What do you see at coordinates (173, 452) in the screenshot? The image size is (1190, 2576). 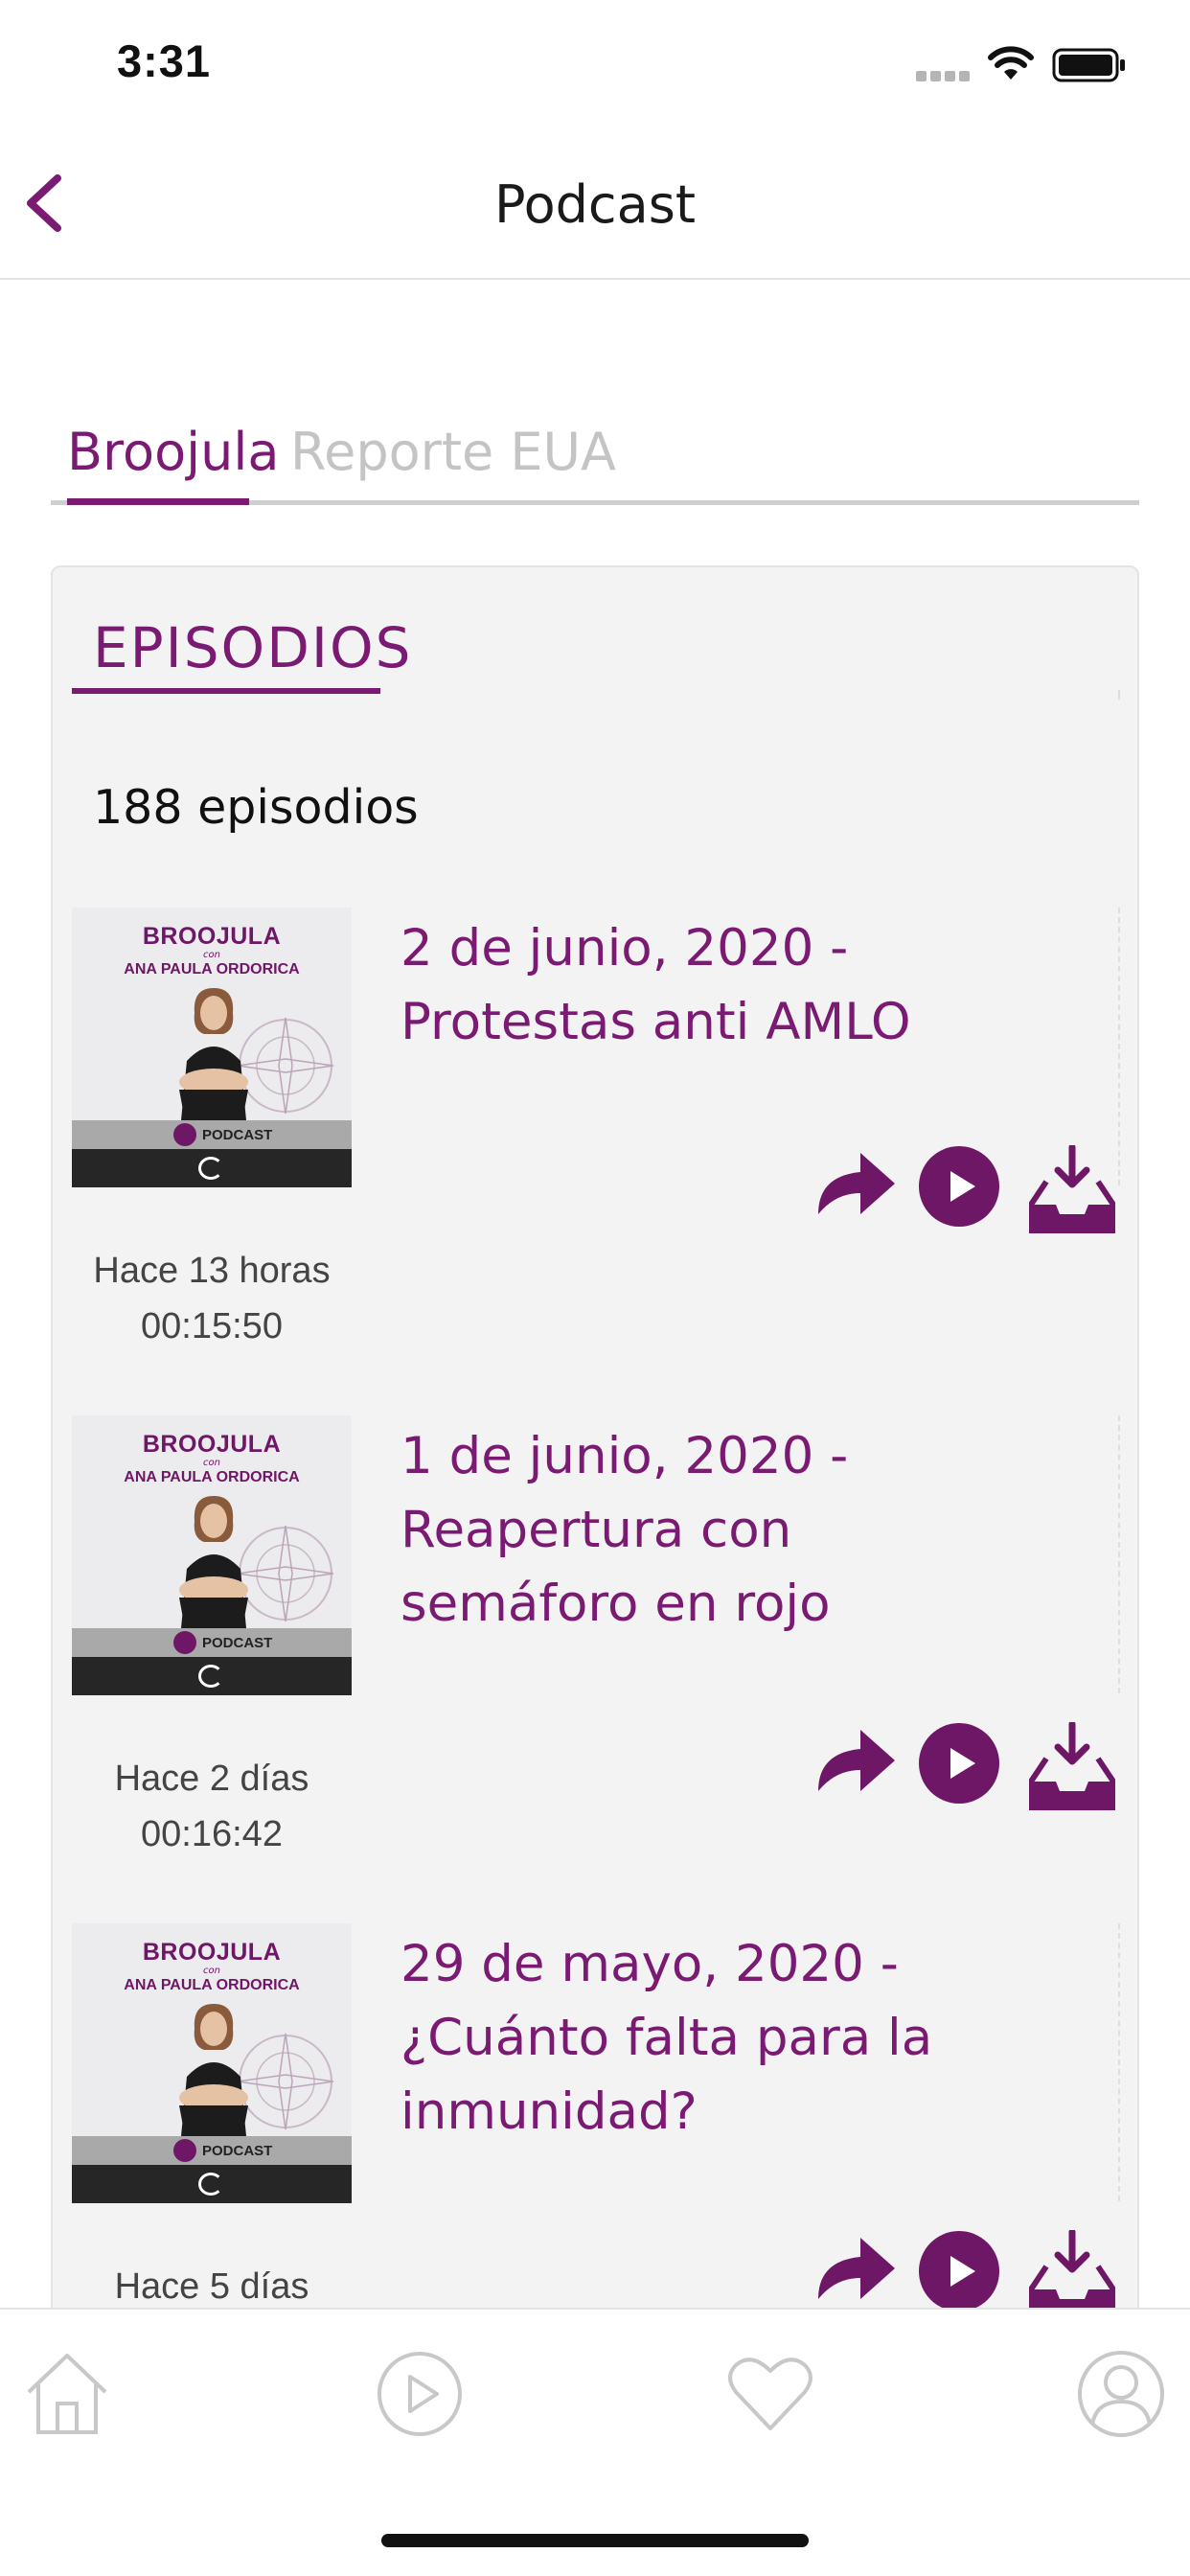 I see `tab-broojula: Broojula` at bounding box center [173, 452].